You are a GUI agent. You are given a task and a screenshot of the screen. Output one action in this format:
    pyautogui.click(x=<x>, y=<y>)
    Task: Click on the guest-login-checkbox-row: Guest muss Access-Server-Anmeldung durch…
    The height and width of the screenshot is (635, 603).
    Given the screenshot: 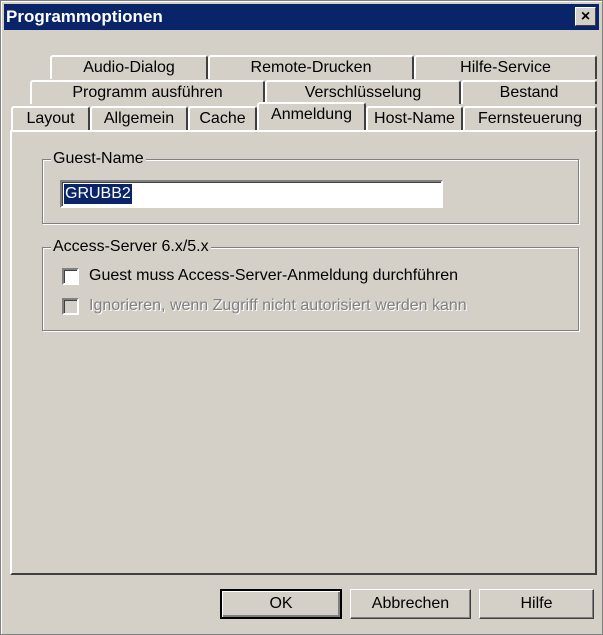 What is the action you would take?
    pyautogui.click(x=260, y=276)
    